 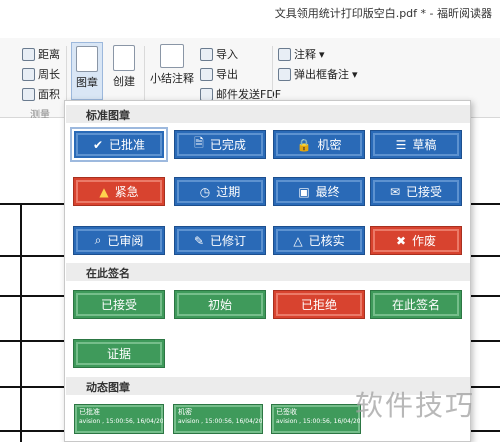 I want to click on clock-icon: ◷, so click(x=205, y=191).